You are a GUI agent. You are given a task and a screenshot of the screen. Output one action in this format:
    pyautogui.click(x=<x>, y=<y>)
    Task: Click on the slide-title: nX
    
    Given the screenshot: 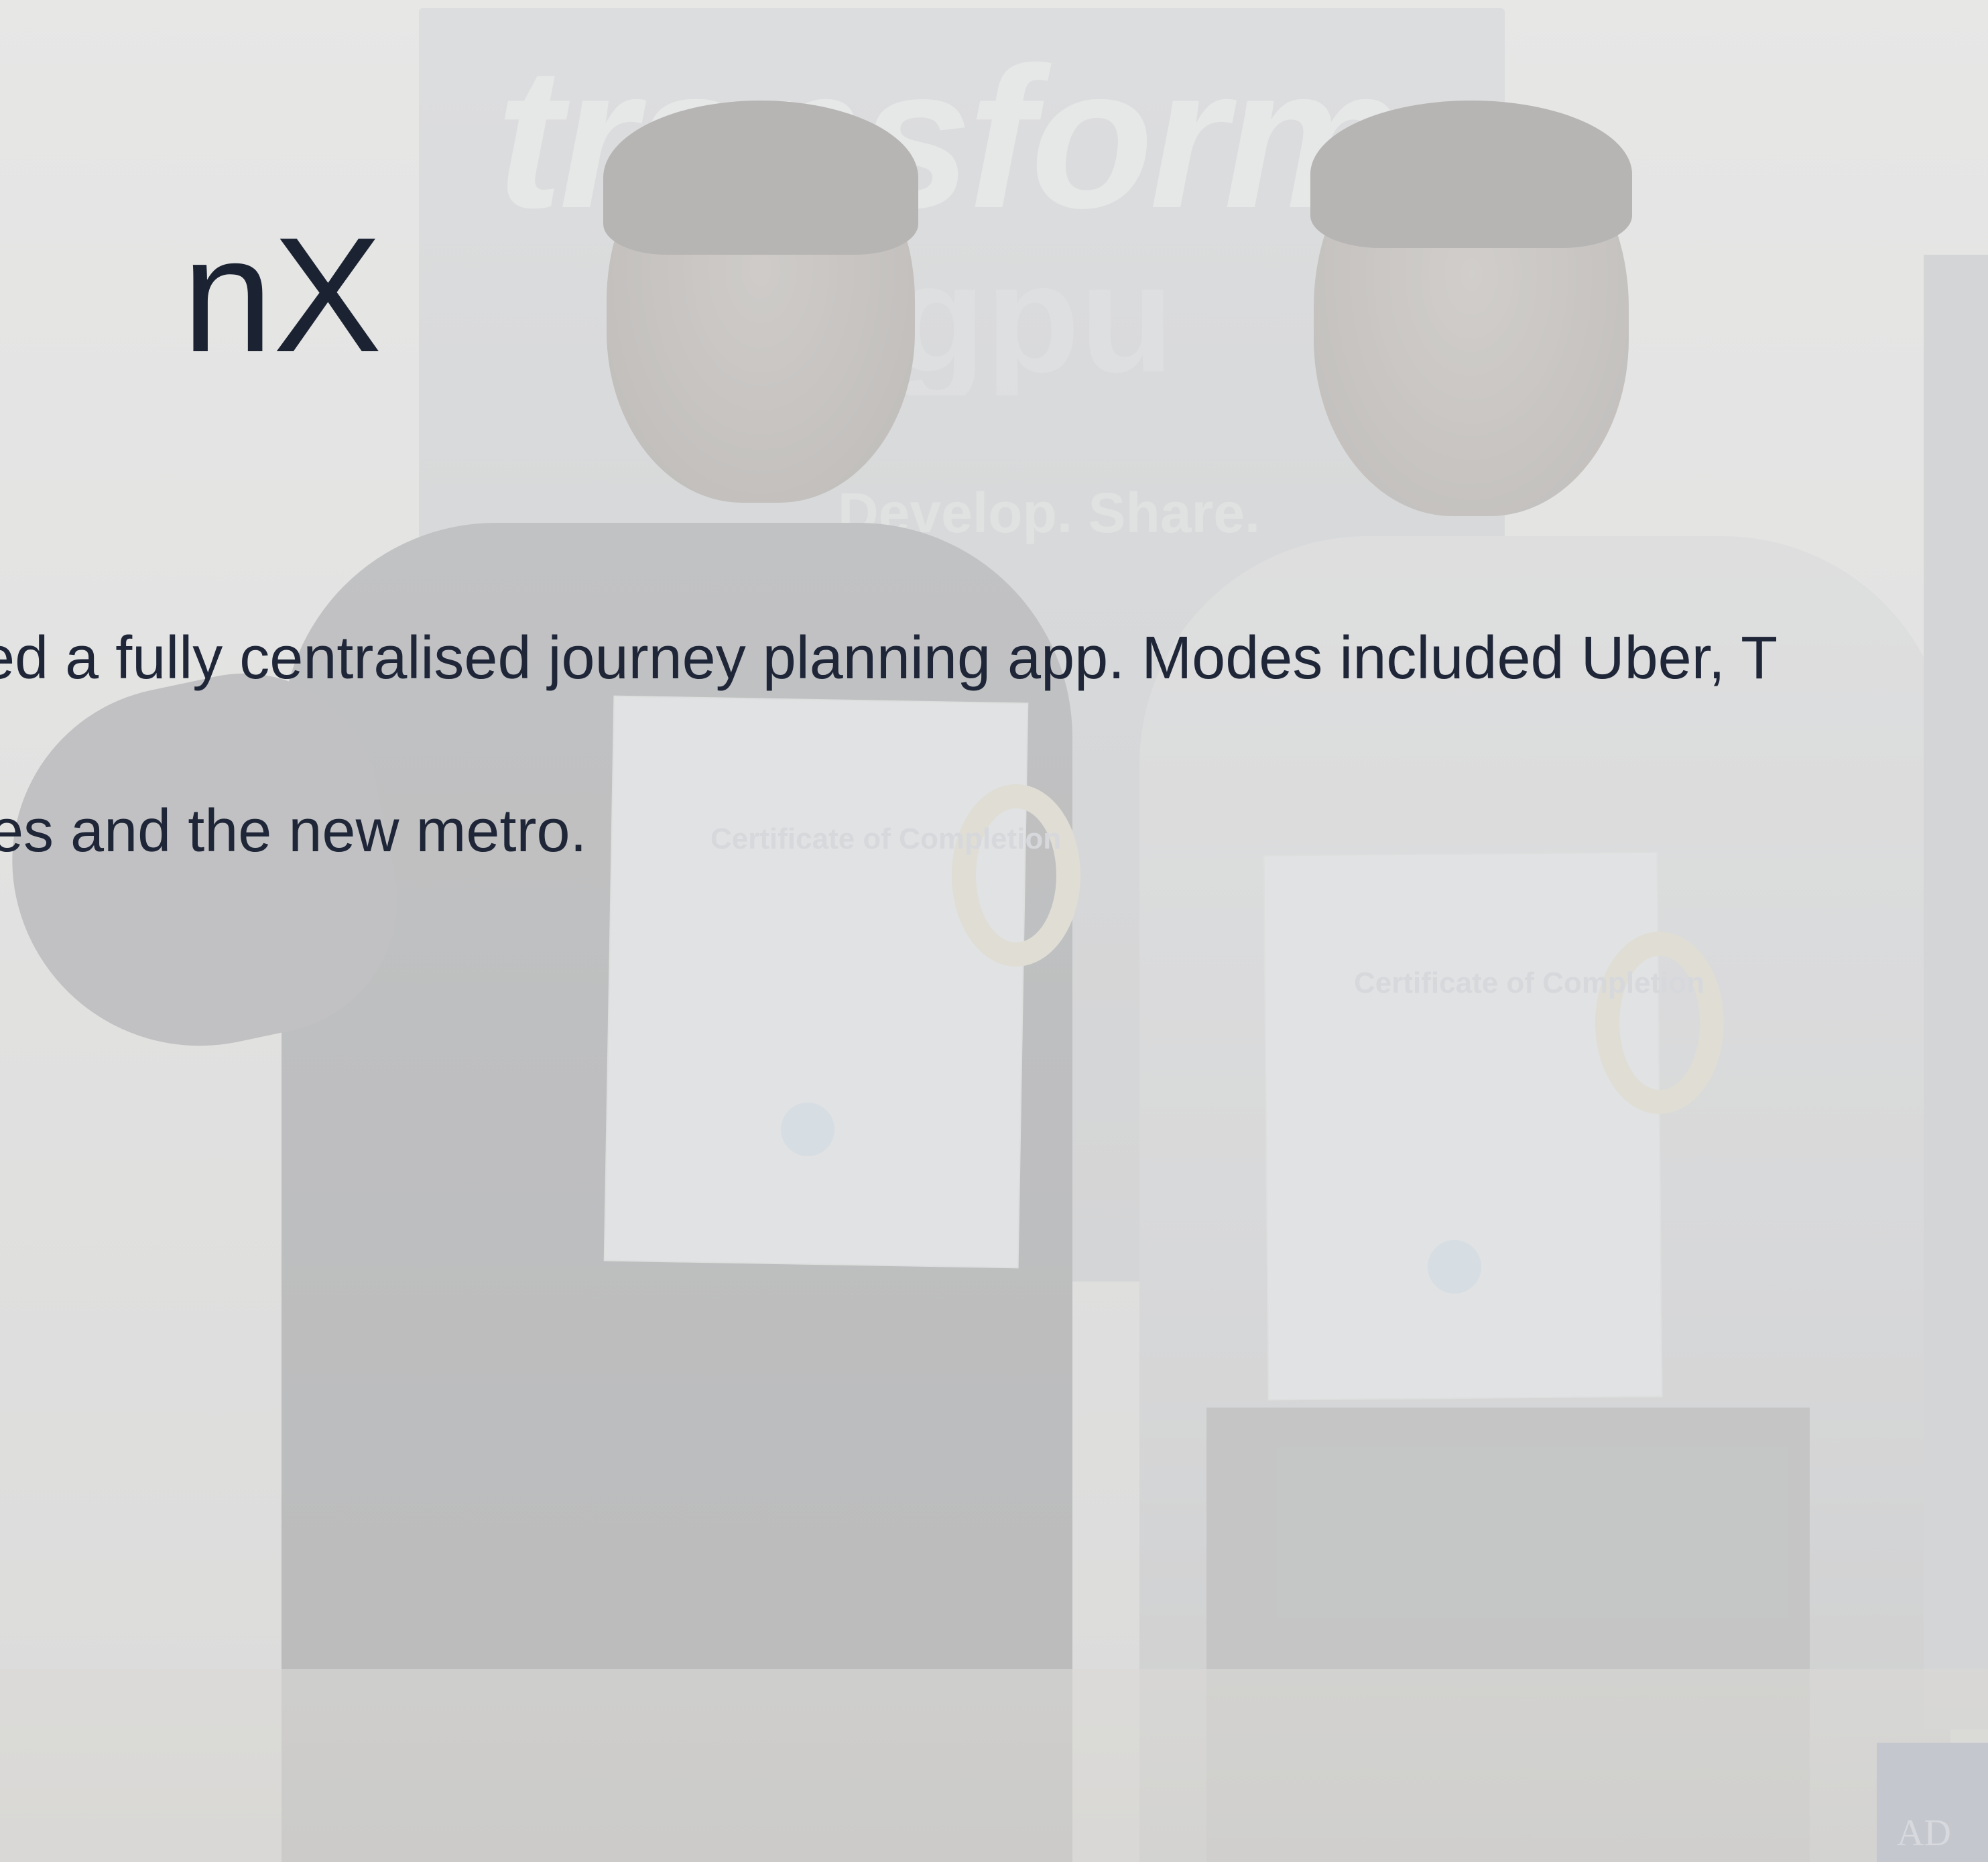 What is the action you would take?
    pyautogui.click(x=282, y=294)
    